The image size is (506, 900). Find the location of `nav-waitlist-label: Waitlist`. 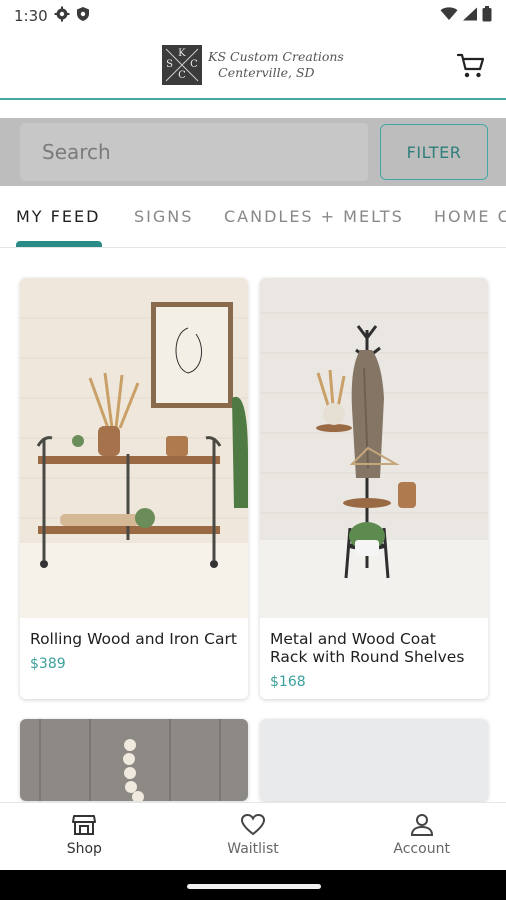

nav-waitlist-label: Waitlist is located at coordinates (253, 849).